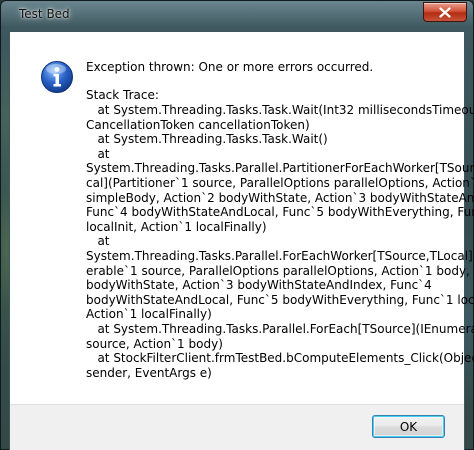 Image resolution: width=474 pixels, height=450 pixels. Describe the element at coordinates (154, 343) in the screenshot. I see `stack-trace-line: source, Action`1 body)` at that location.